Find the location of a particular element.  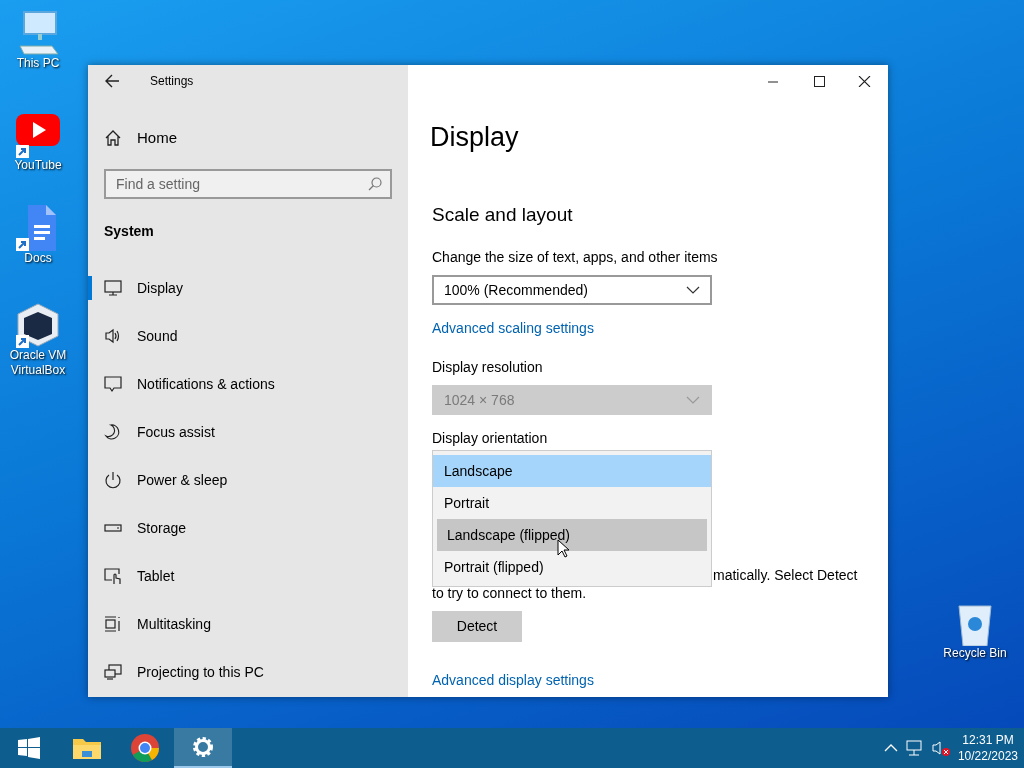

sidebar-item: Projecting to this PC is located at coordinates (248, 672).